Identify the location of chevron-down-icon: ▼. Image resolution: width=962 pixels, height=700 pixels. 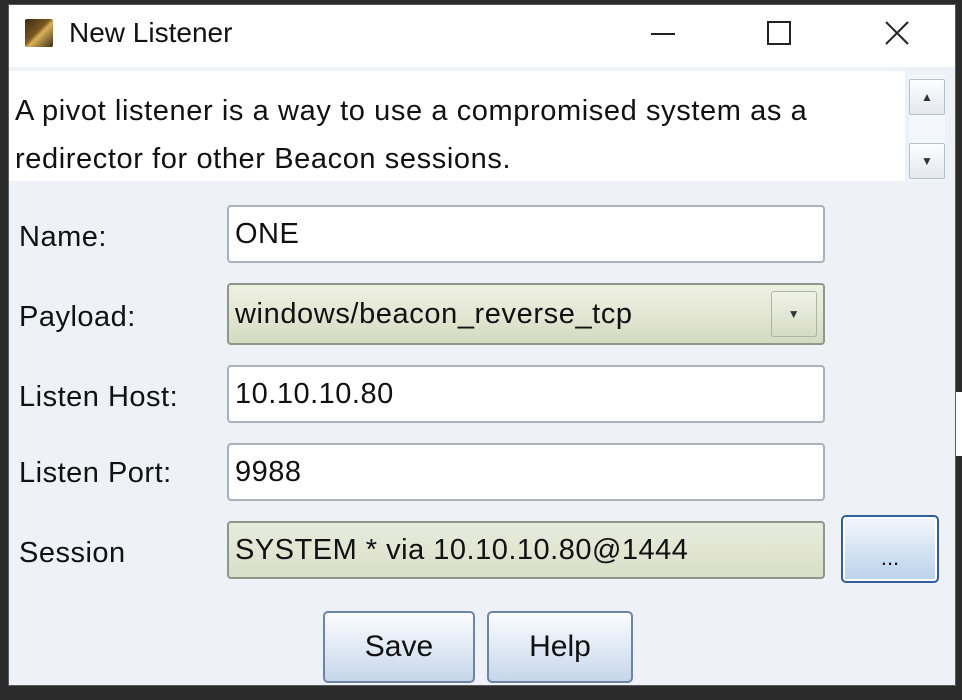
(794, 314).